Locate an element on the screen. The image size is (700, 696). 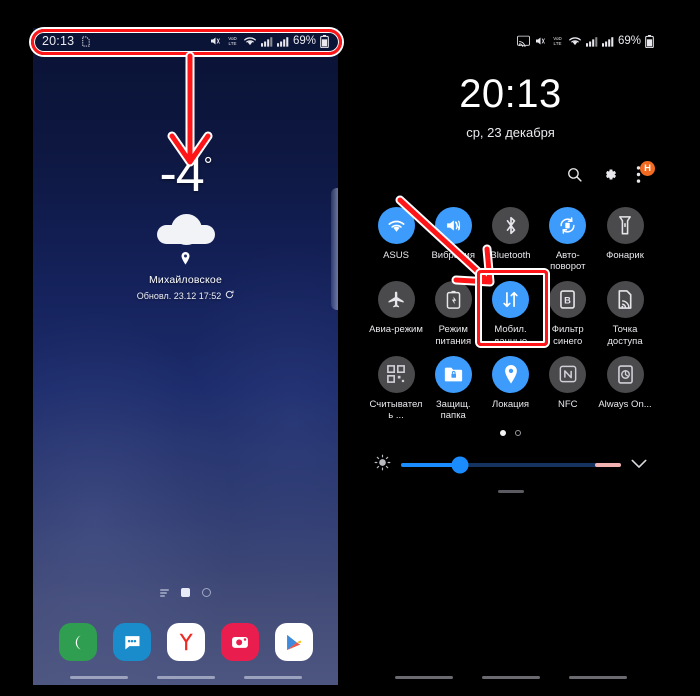
status-badge: H is located at coordinates (647, 168).